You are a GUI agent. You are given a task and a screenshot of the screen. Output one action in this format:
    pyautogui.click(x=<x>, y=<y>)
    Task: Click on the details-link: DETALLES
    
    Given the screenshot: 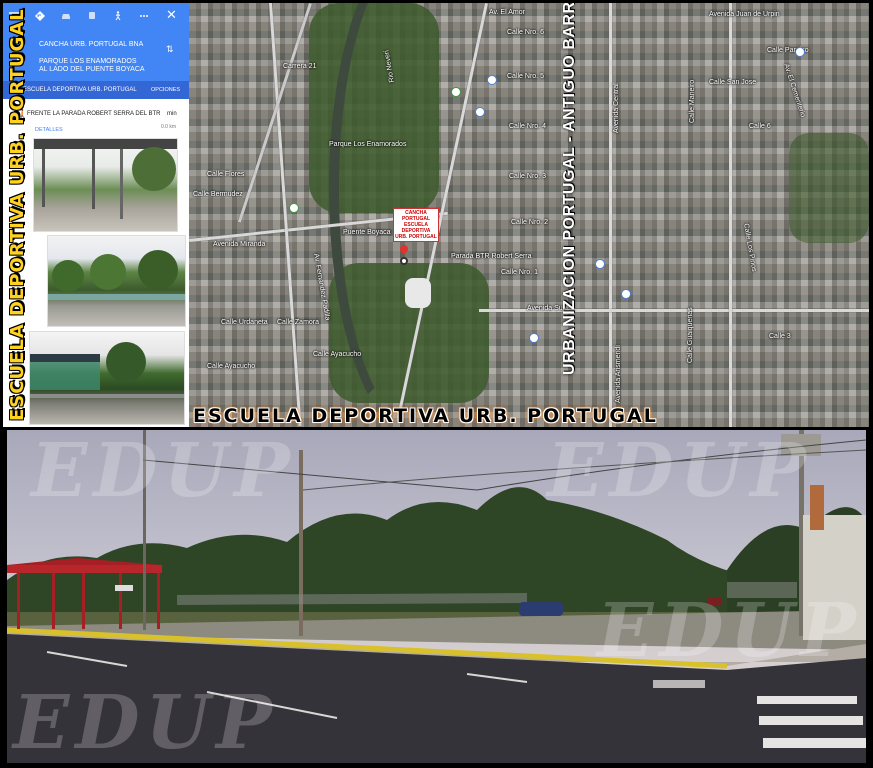 What is the action you would take?
    pyautogui.click(x=49, y=130)
    